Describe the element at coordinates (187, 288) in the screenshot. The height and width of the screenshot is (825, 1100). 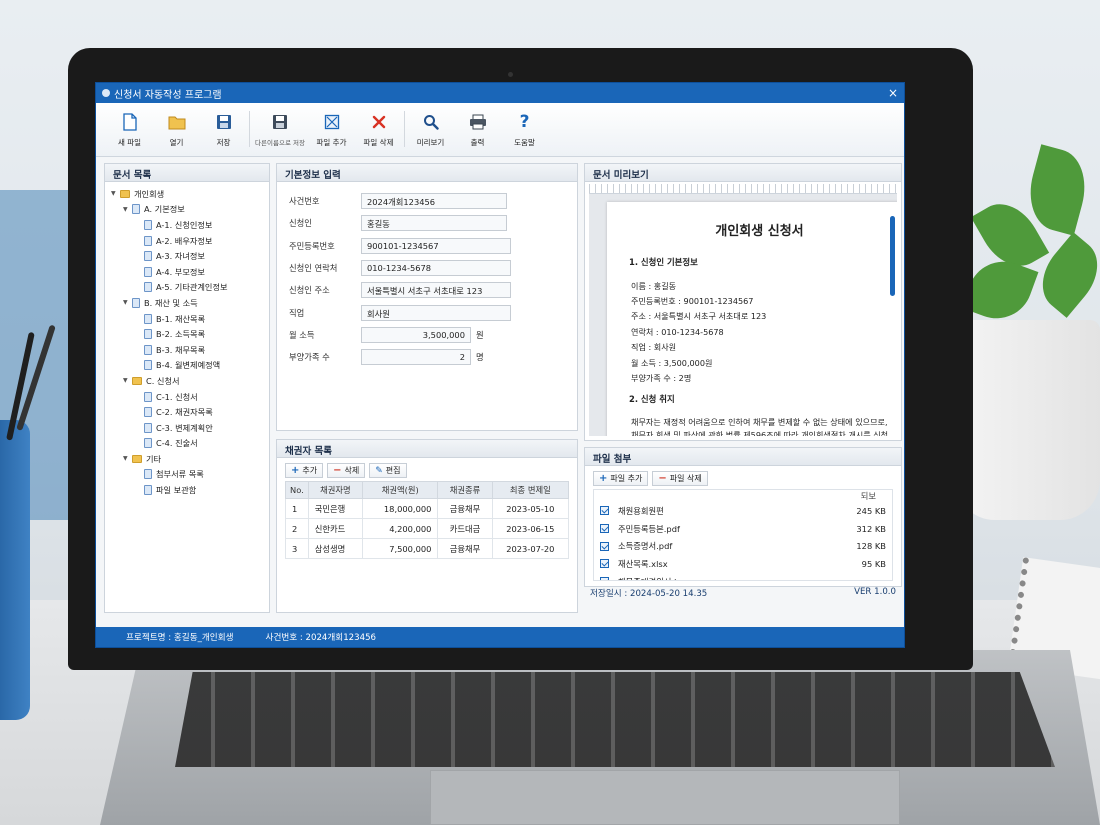
I see `tree-item: A-5. 기타관계인정보` at that location.